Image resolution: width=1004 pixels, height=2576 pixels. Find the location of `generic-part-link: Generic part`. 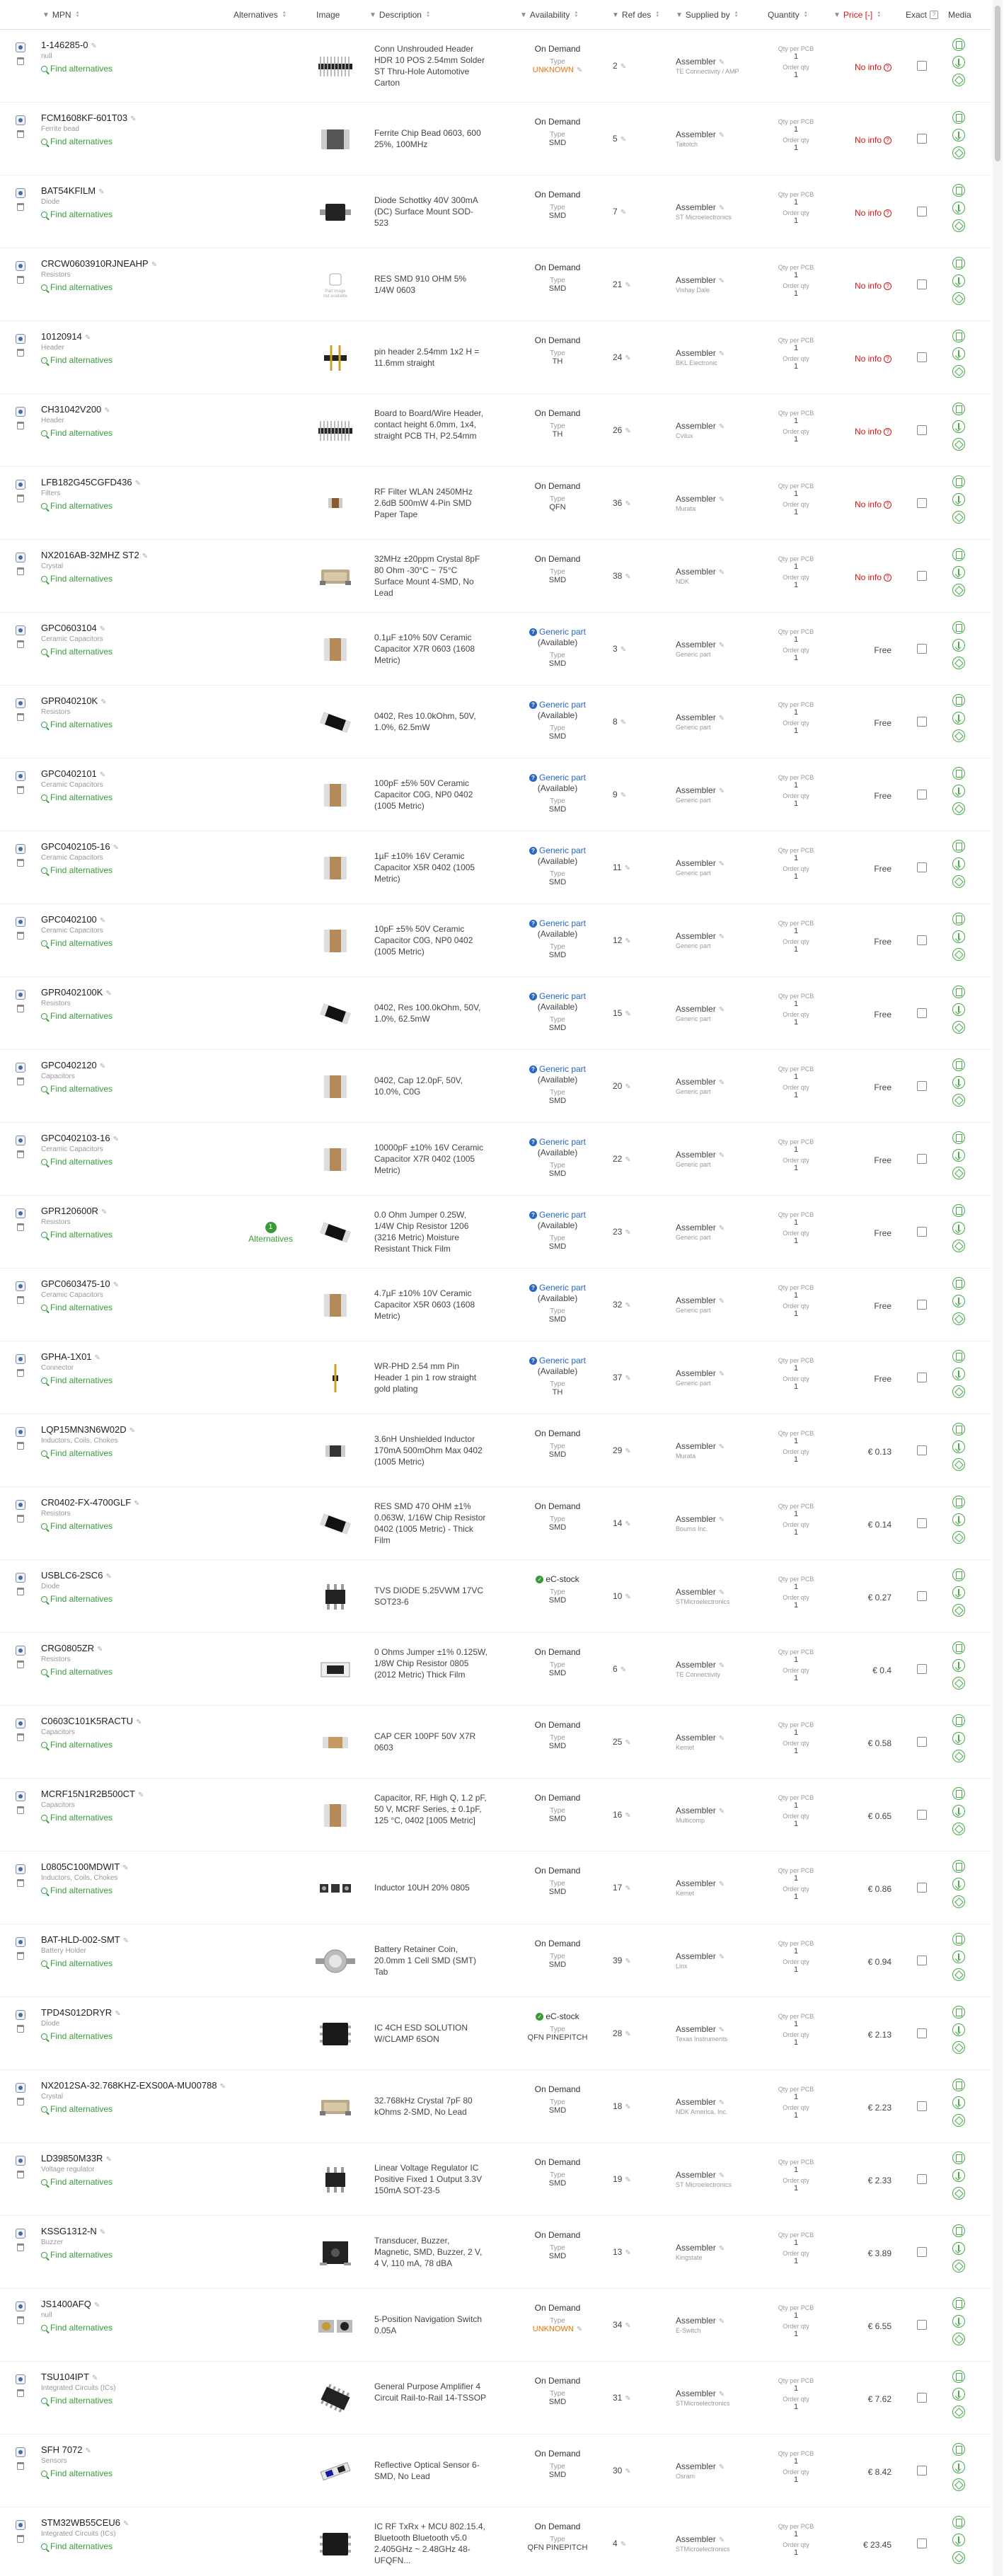

generic-part-link: Generic part is located at coordinates (562, 1215).